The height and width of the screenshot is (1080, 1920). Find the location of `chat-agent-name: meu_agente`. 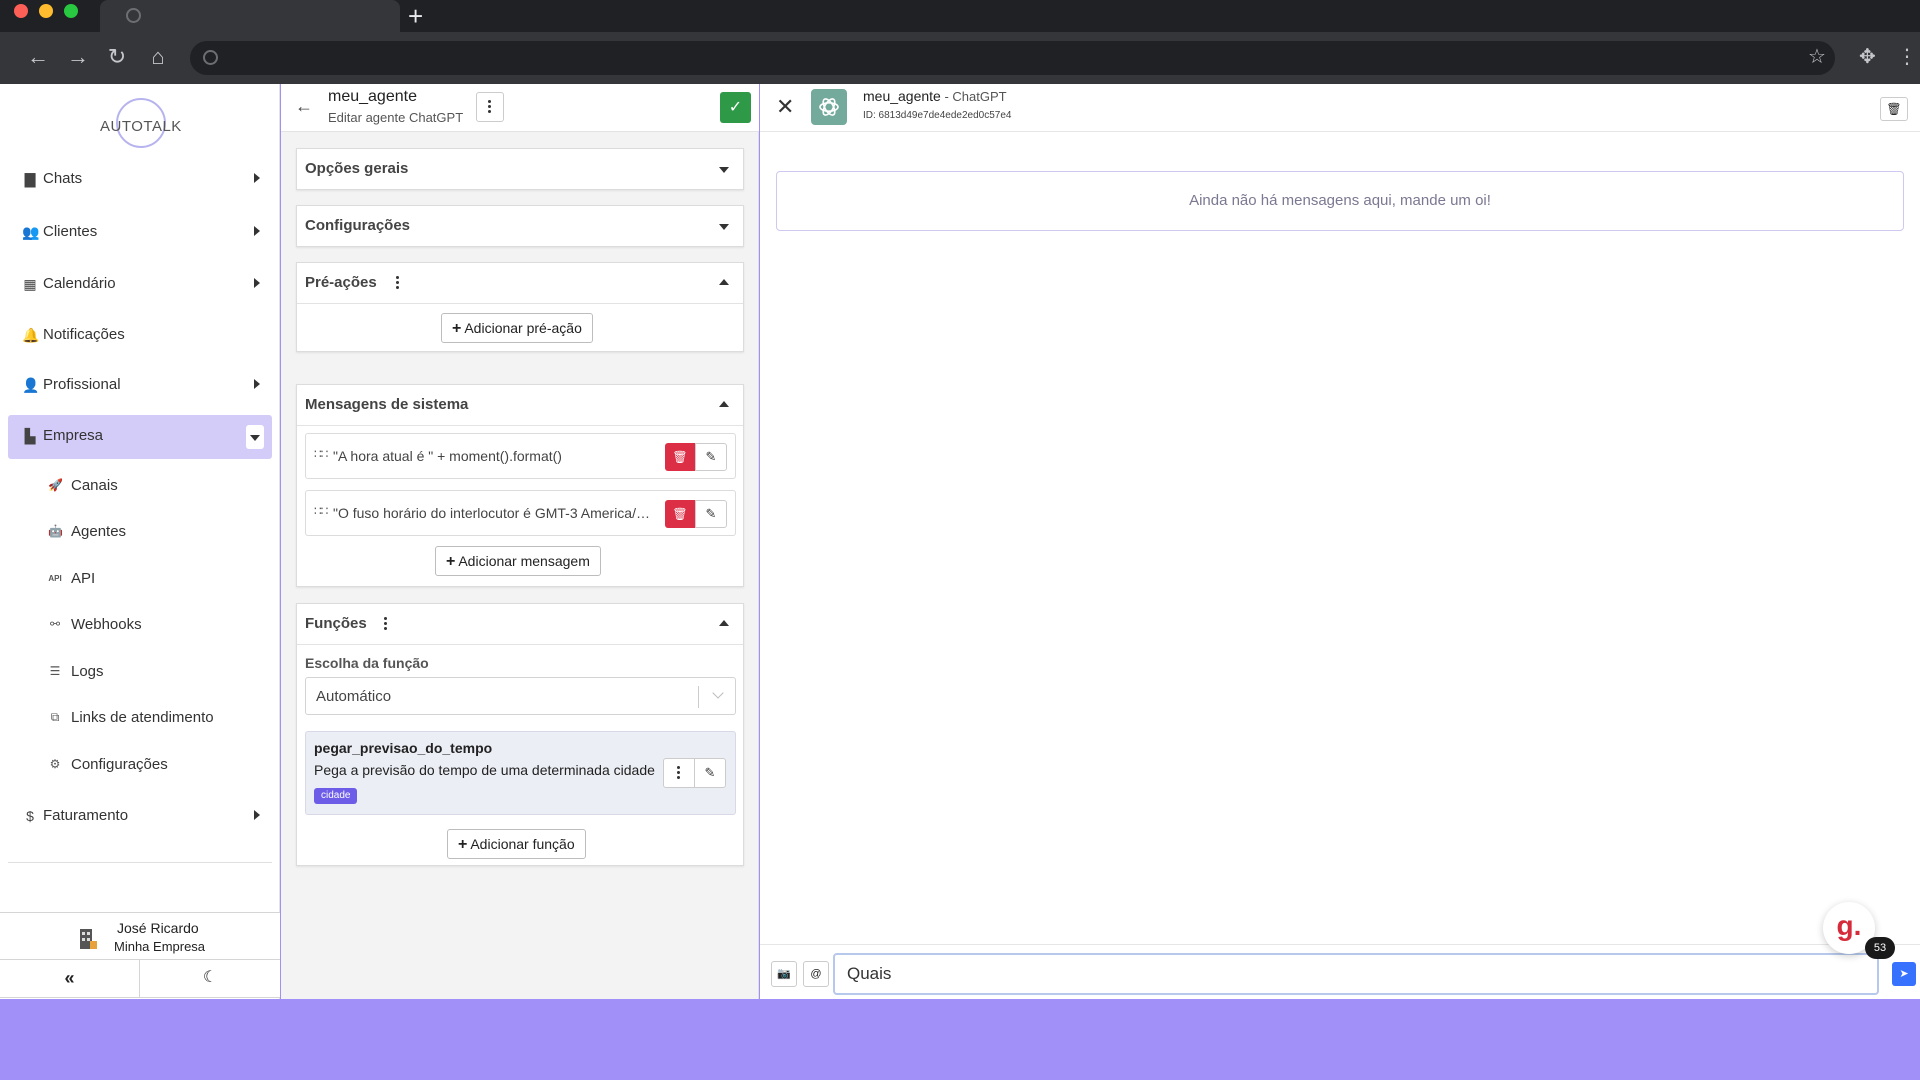

chat-agent-name: meu_agente is located at coordinates (902, 96).